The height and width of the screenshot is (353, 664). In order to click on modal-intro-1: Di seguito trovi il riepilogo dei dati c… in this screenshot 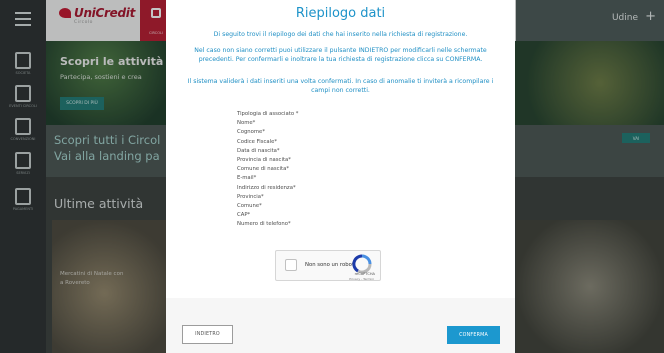, I will do `click(340, 34)`.